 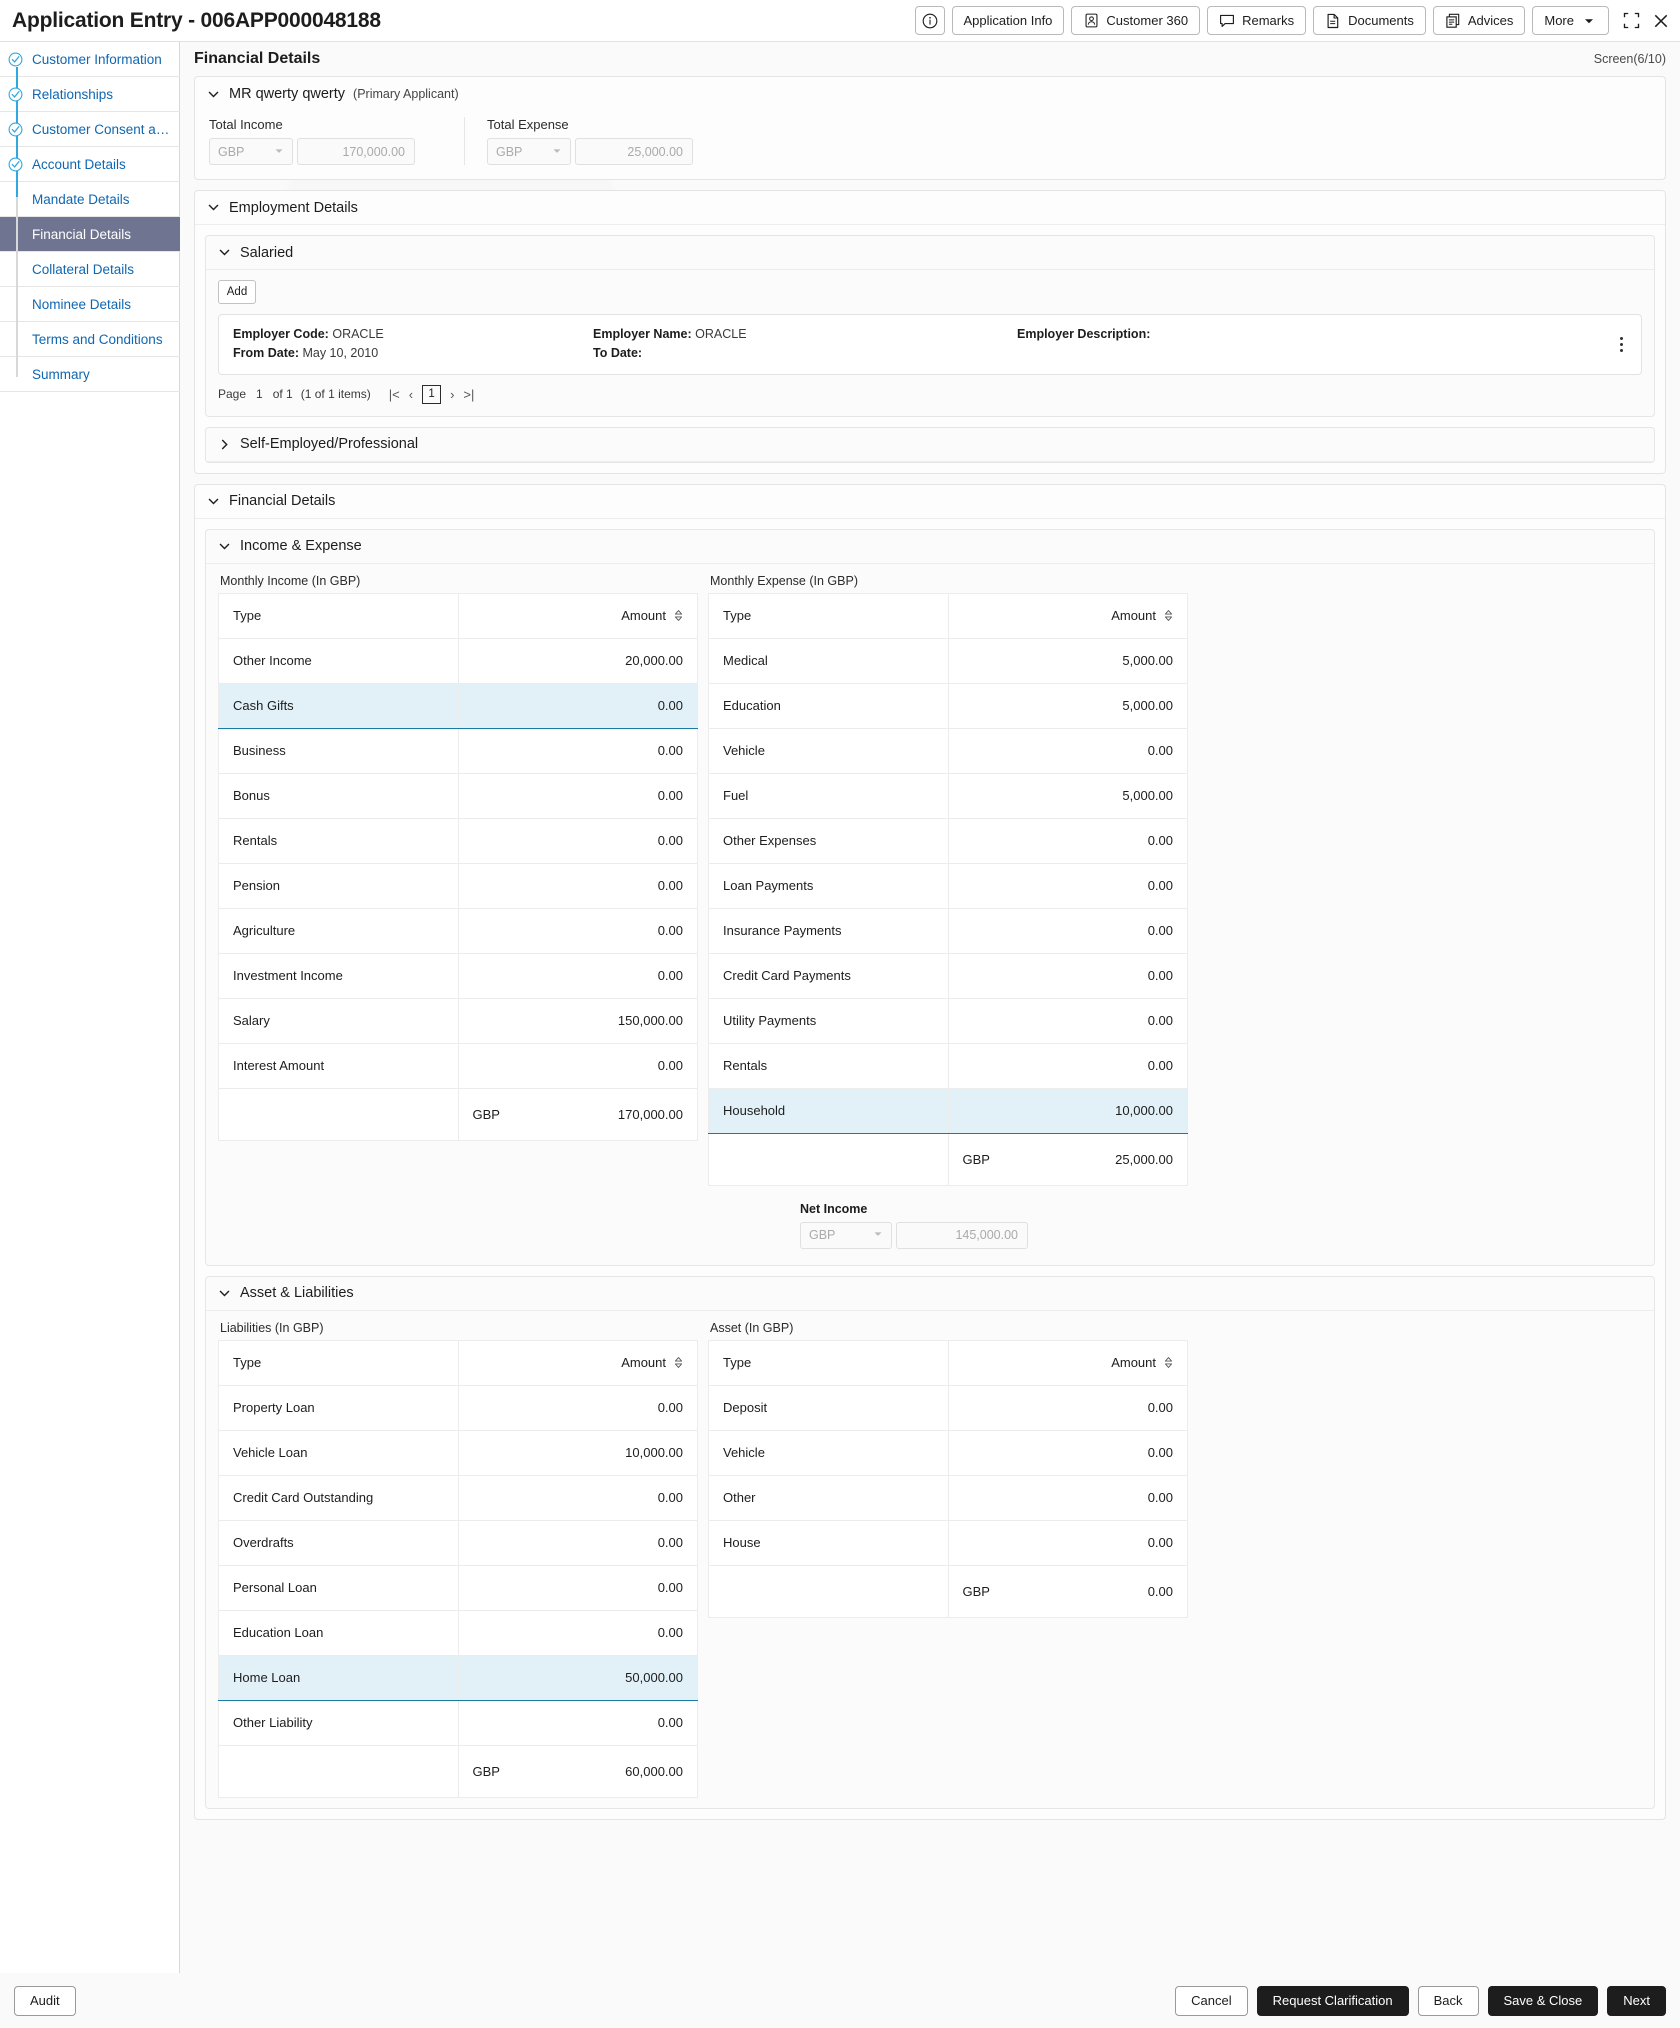 What do you see at coordinates (1008, 20) in the screenshot?
I see `application-info-button: Application Info` at bounding box center [1008, 20].